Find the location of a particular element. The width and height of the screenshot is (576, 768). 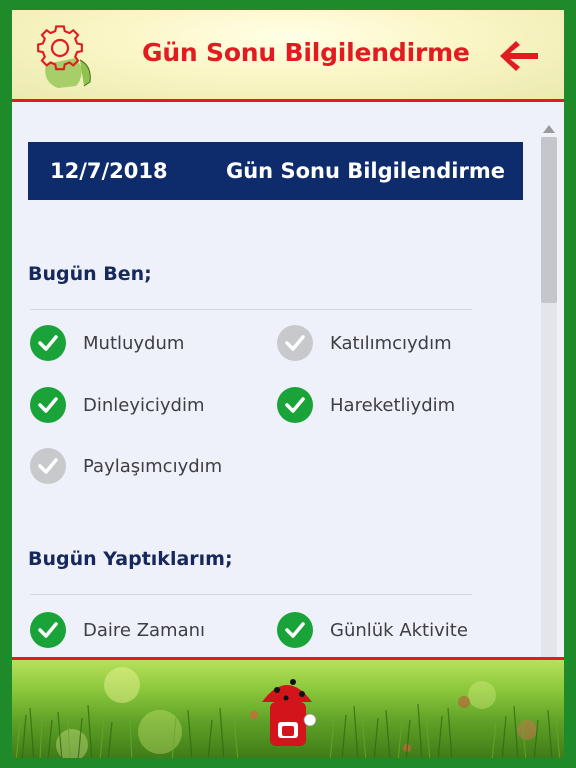

grass-illustration is located at coordinates (288, 712).